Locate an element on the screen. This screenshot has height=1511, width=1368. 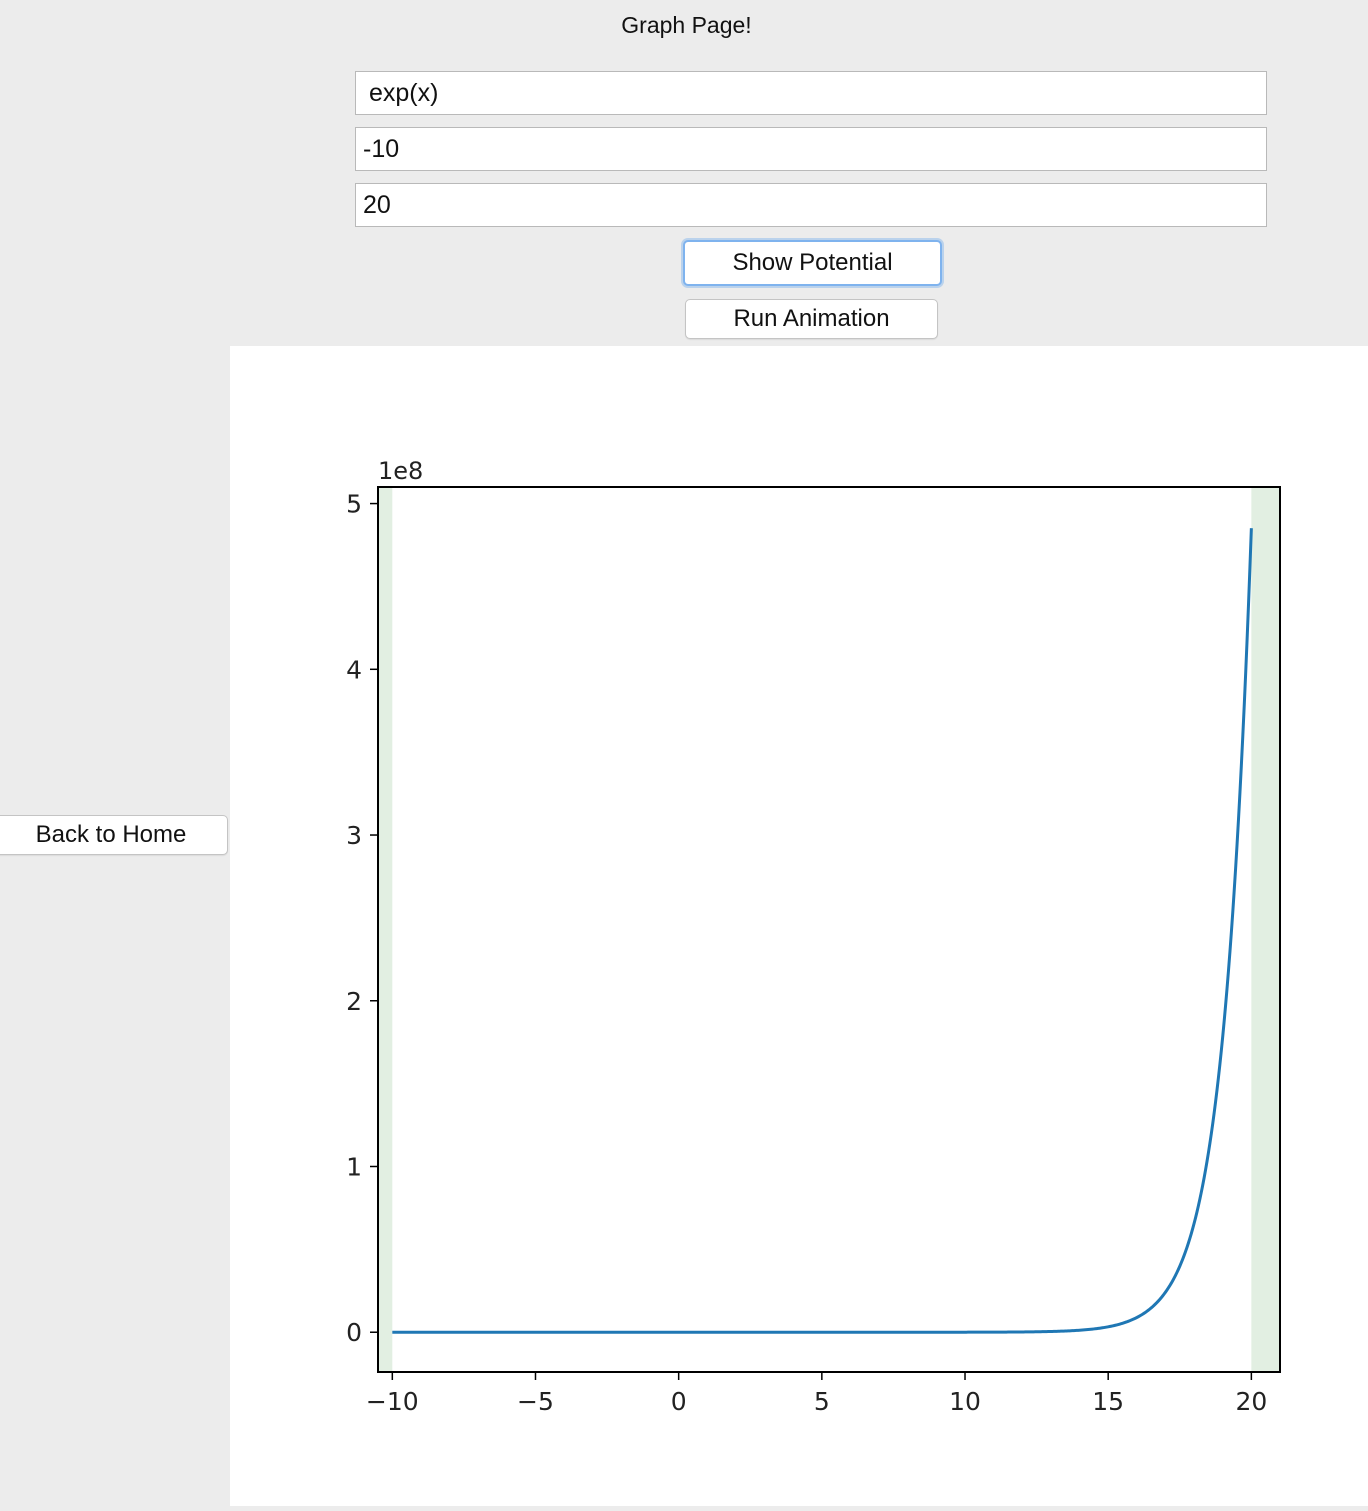
x-max-input is located at coordinates (811, 205).